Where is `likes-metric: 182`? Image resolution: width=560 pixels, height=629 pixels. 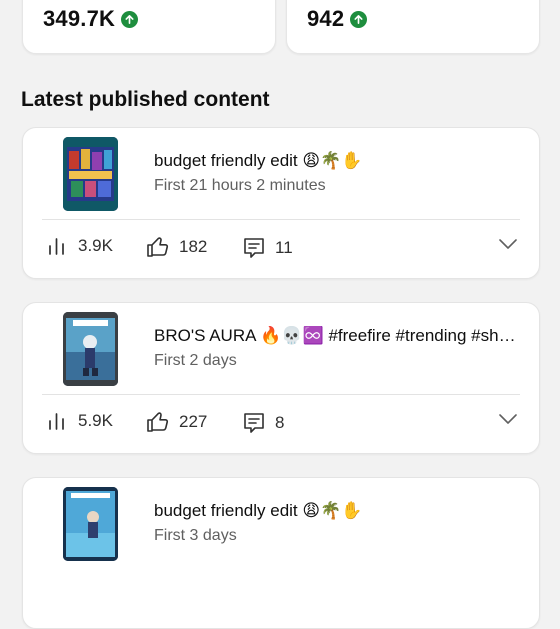
likes-metric: 182 is located at coordinates (176, 247).